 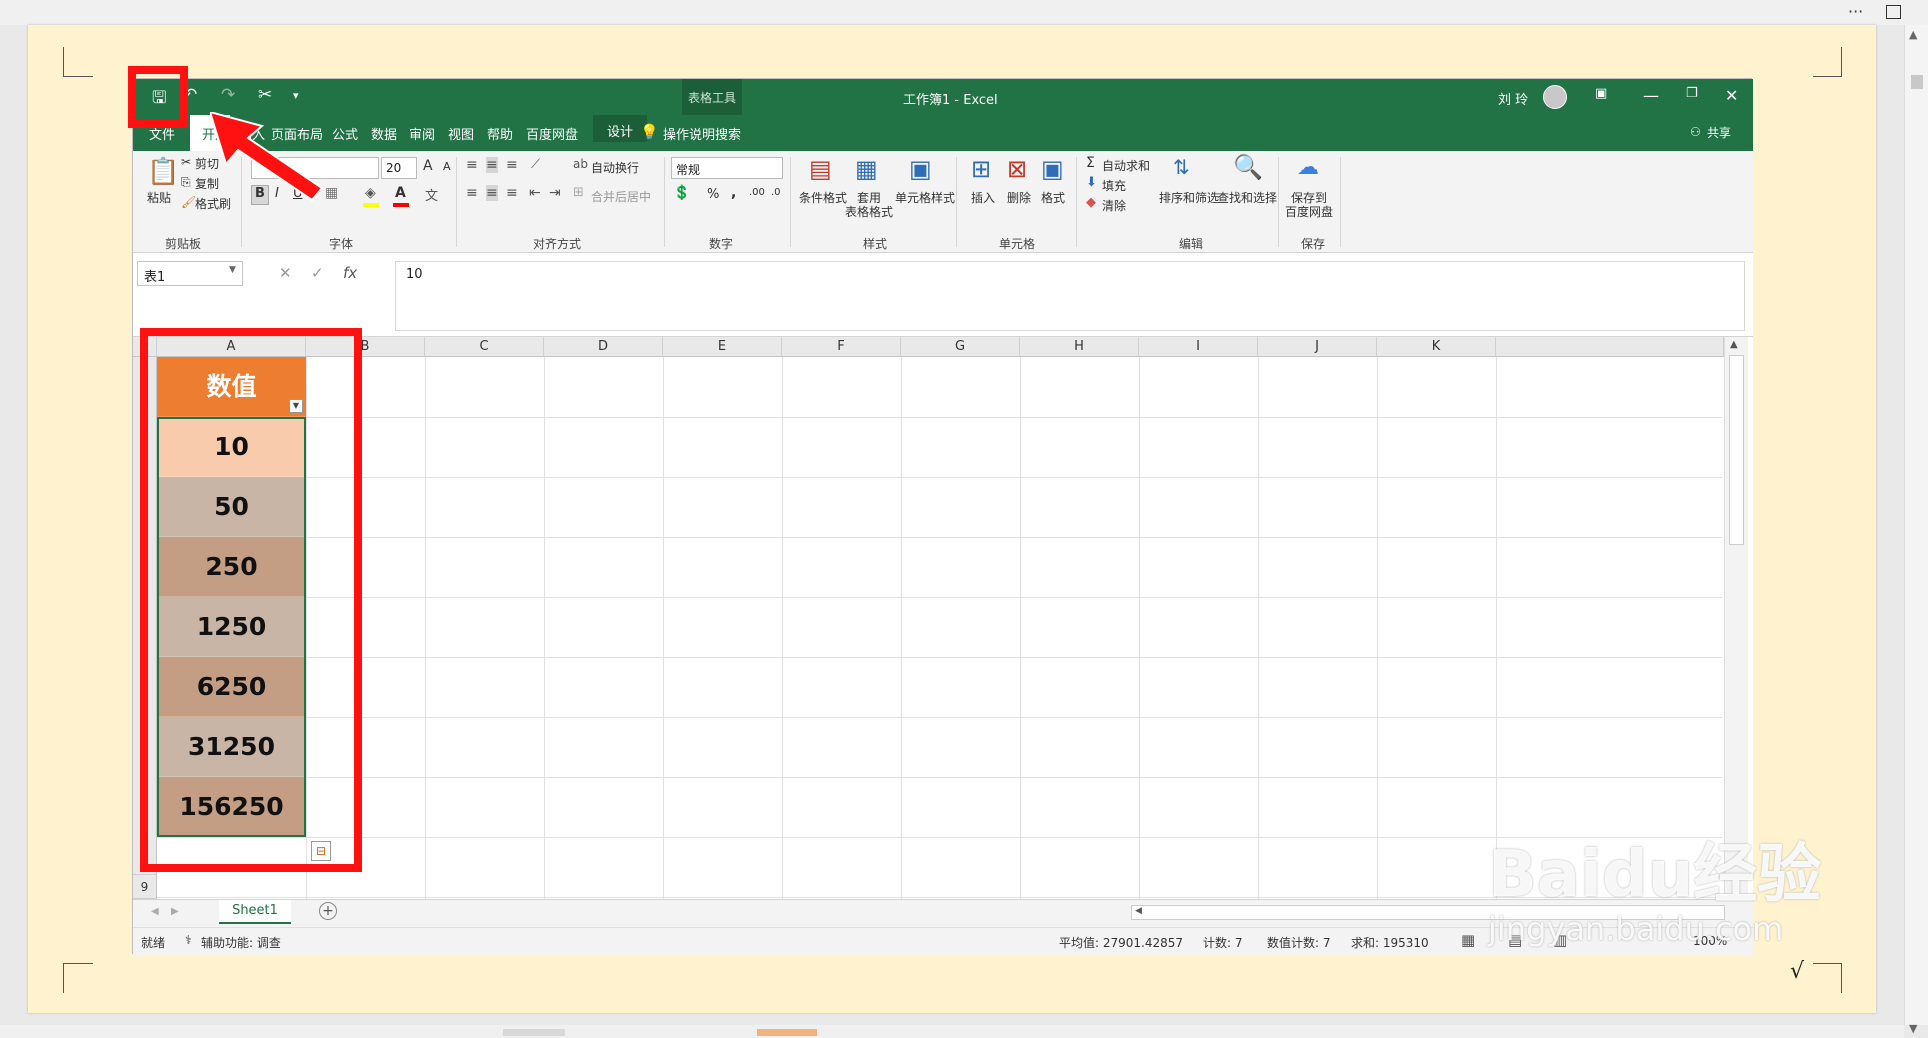 What do you see at coordinates (841, 347) in the screenshot?
I see `column-header-f: F` at bounding box center [841, 347].